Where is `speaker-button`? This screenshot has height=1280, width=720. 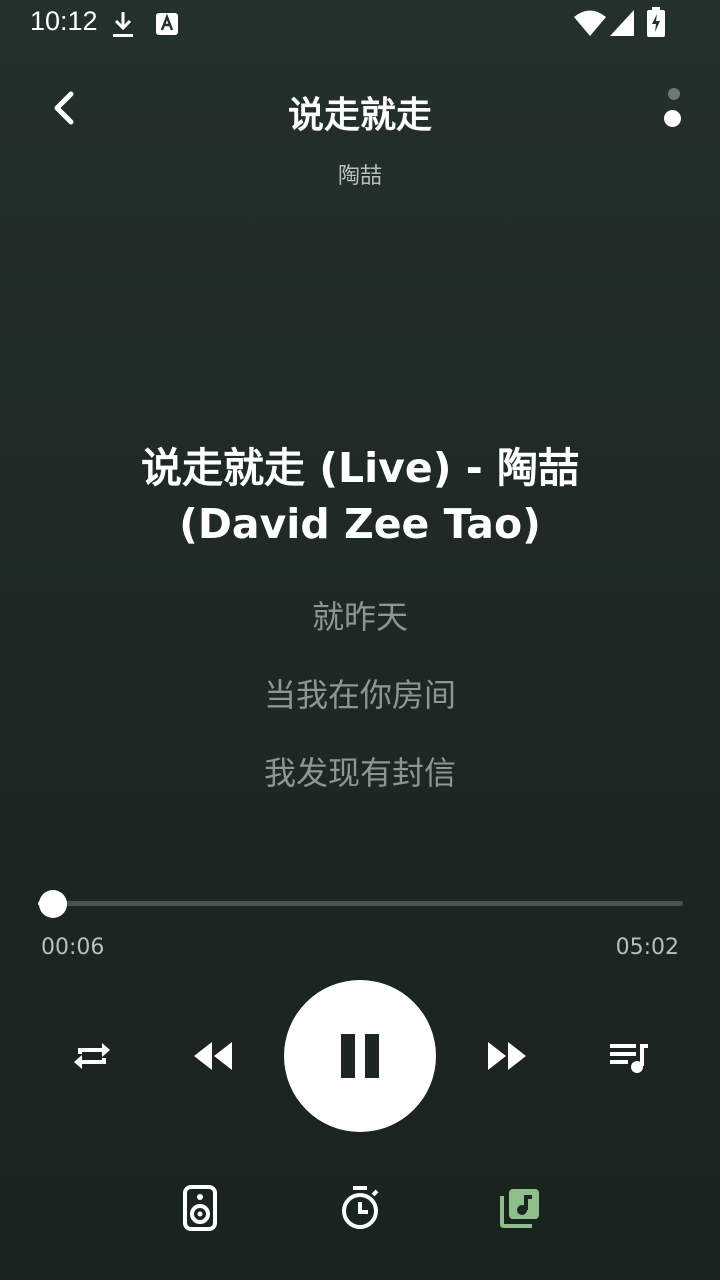 speaker-button is located at coordinates (200, 1208).